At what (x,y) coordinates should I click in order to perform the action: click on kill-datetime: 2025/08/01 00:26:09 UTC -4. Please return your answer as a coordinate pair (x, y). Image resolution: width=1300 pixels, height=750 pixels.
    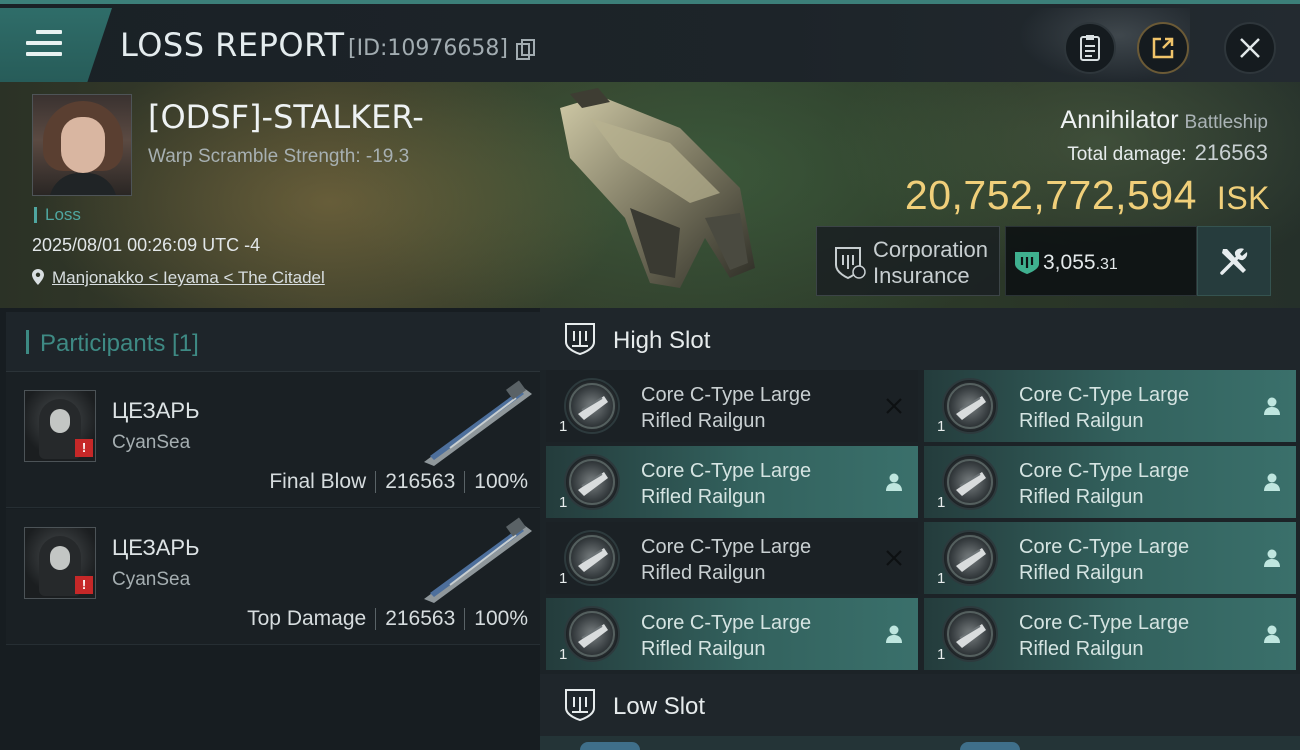
    Looking at the image, I should click on (146, 245).